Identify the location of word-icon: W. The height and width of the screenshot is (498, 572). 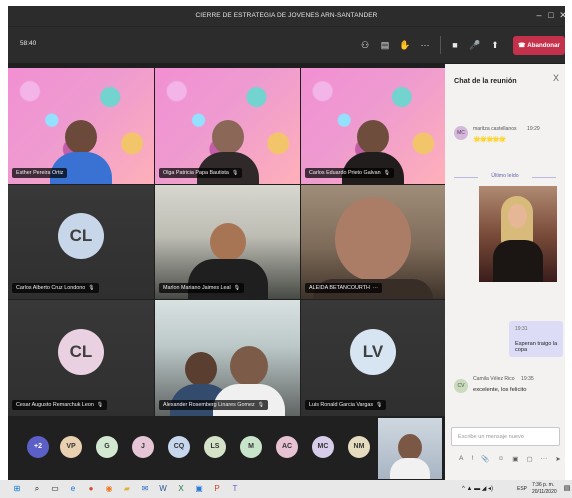
(163, 489).